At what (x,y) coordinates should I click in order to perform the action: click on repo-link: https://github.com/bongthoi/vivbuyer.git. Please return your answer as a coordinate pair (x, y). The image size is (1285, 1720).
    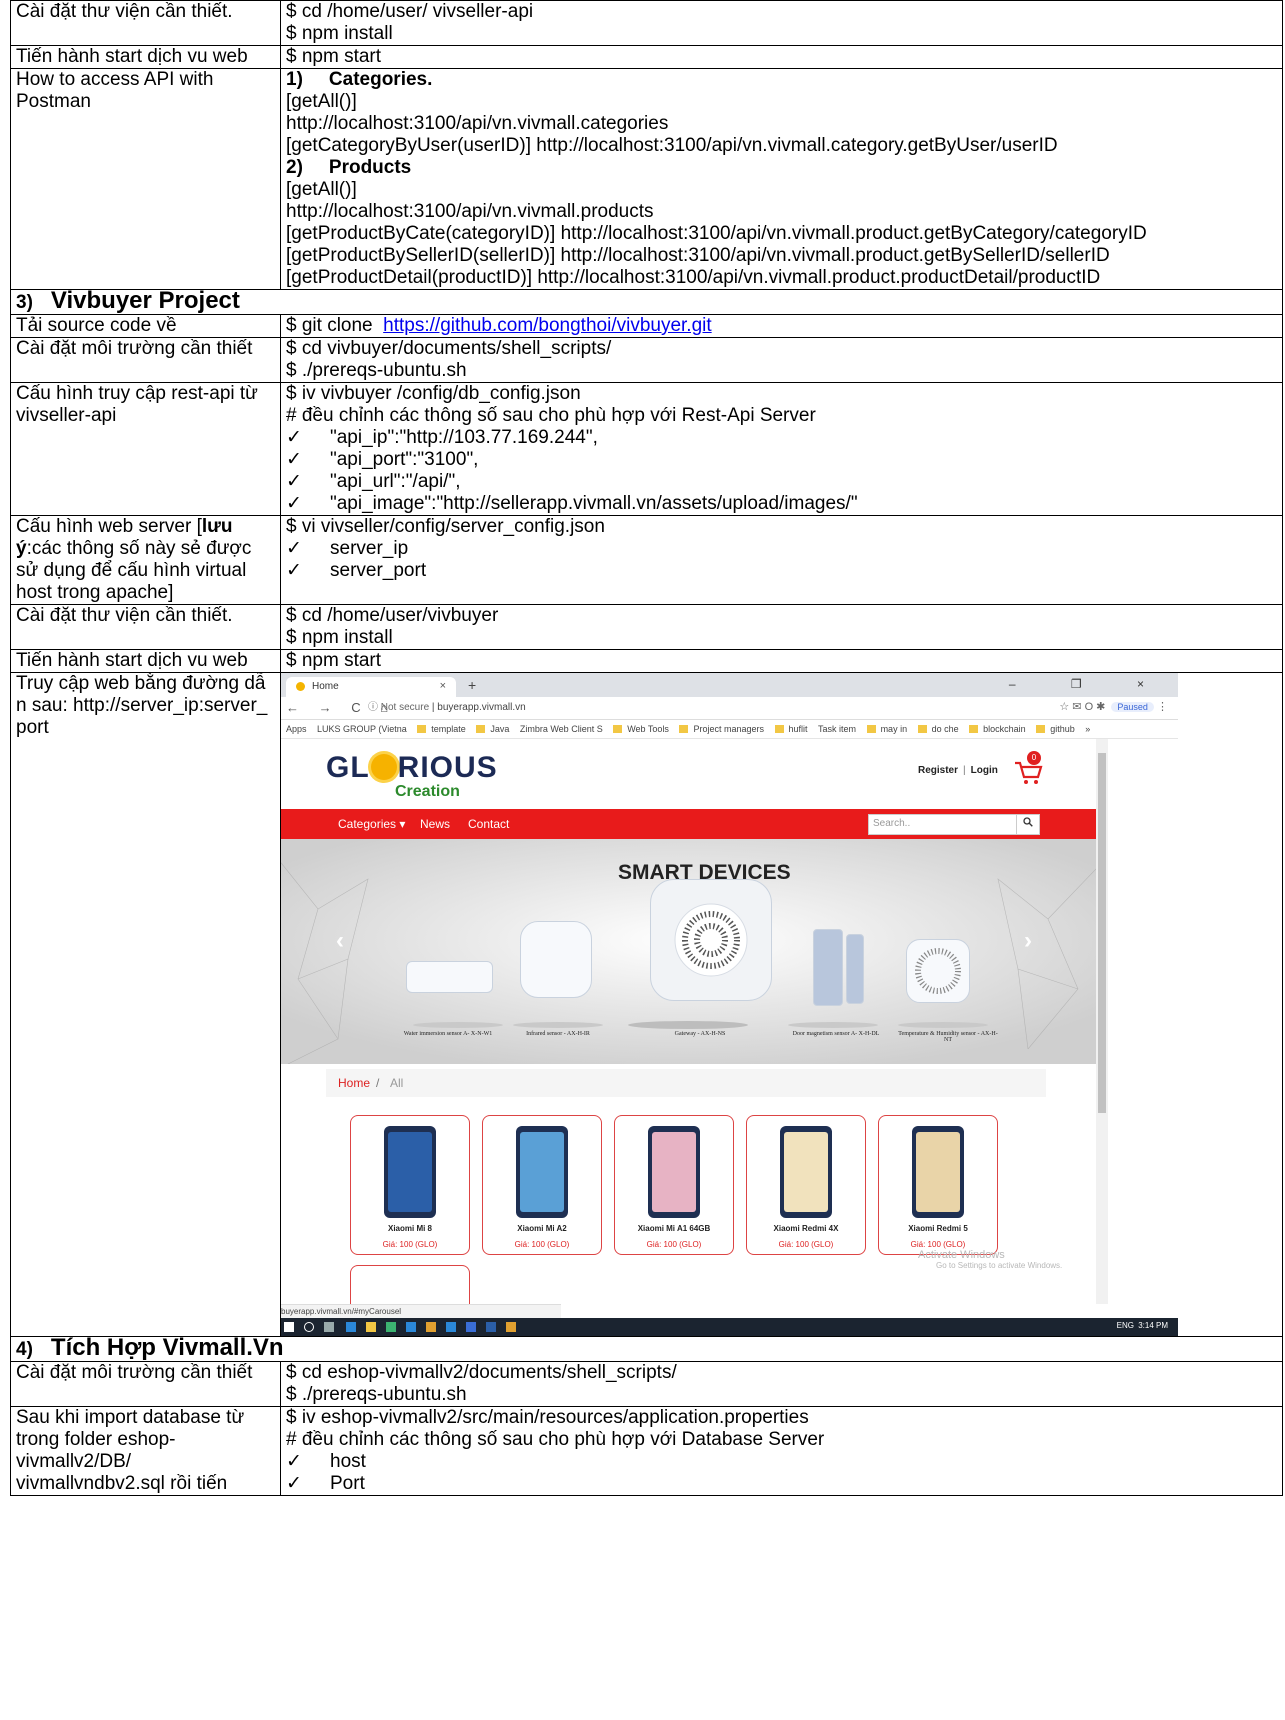
    Looking at the image, I should click on (547, 326).